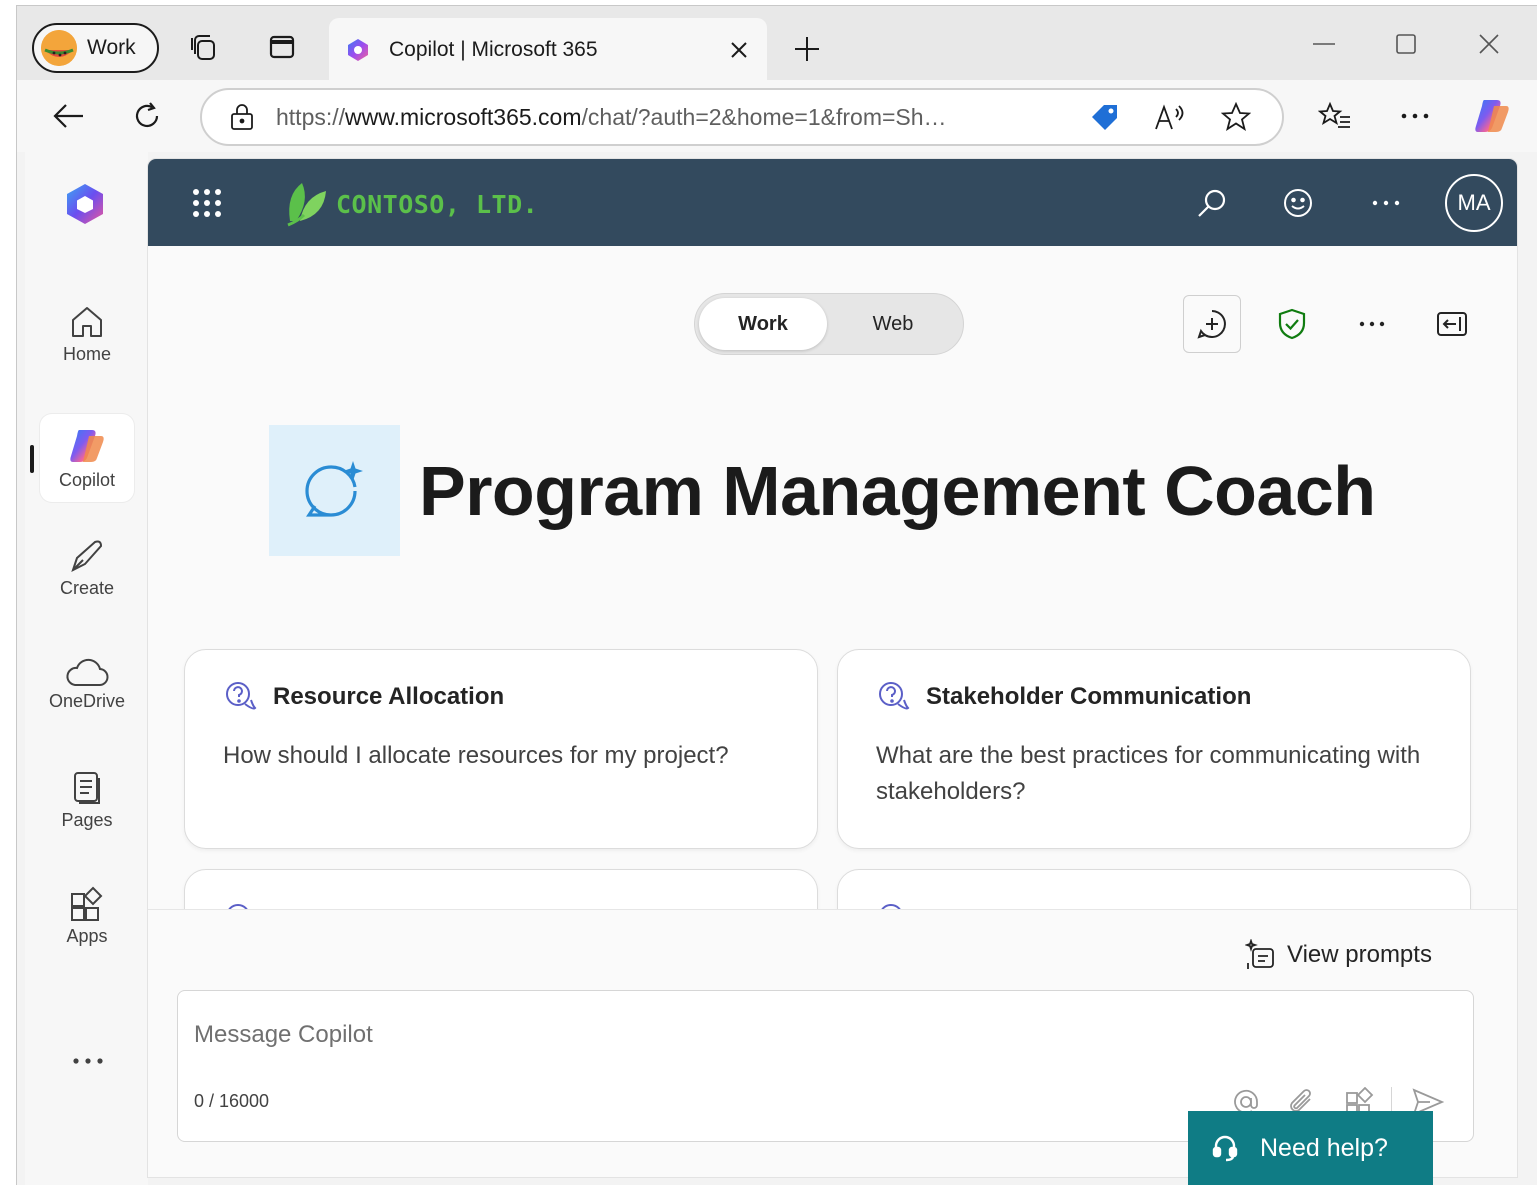 The height and width of the screenshot is (1185, 1537). I want to click on prompt-card-title: Resource Allocation, so click(389, 696).